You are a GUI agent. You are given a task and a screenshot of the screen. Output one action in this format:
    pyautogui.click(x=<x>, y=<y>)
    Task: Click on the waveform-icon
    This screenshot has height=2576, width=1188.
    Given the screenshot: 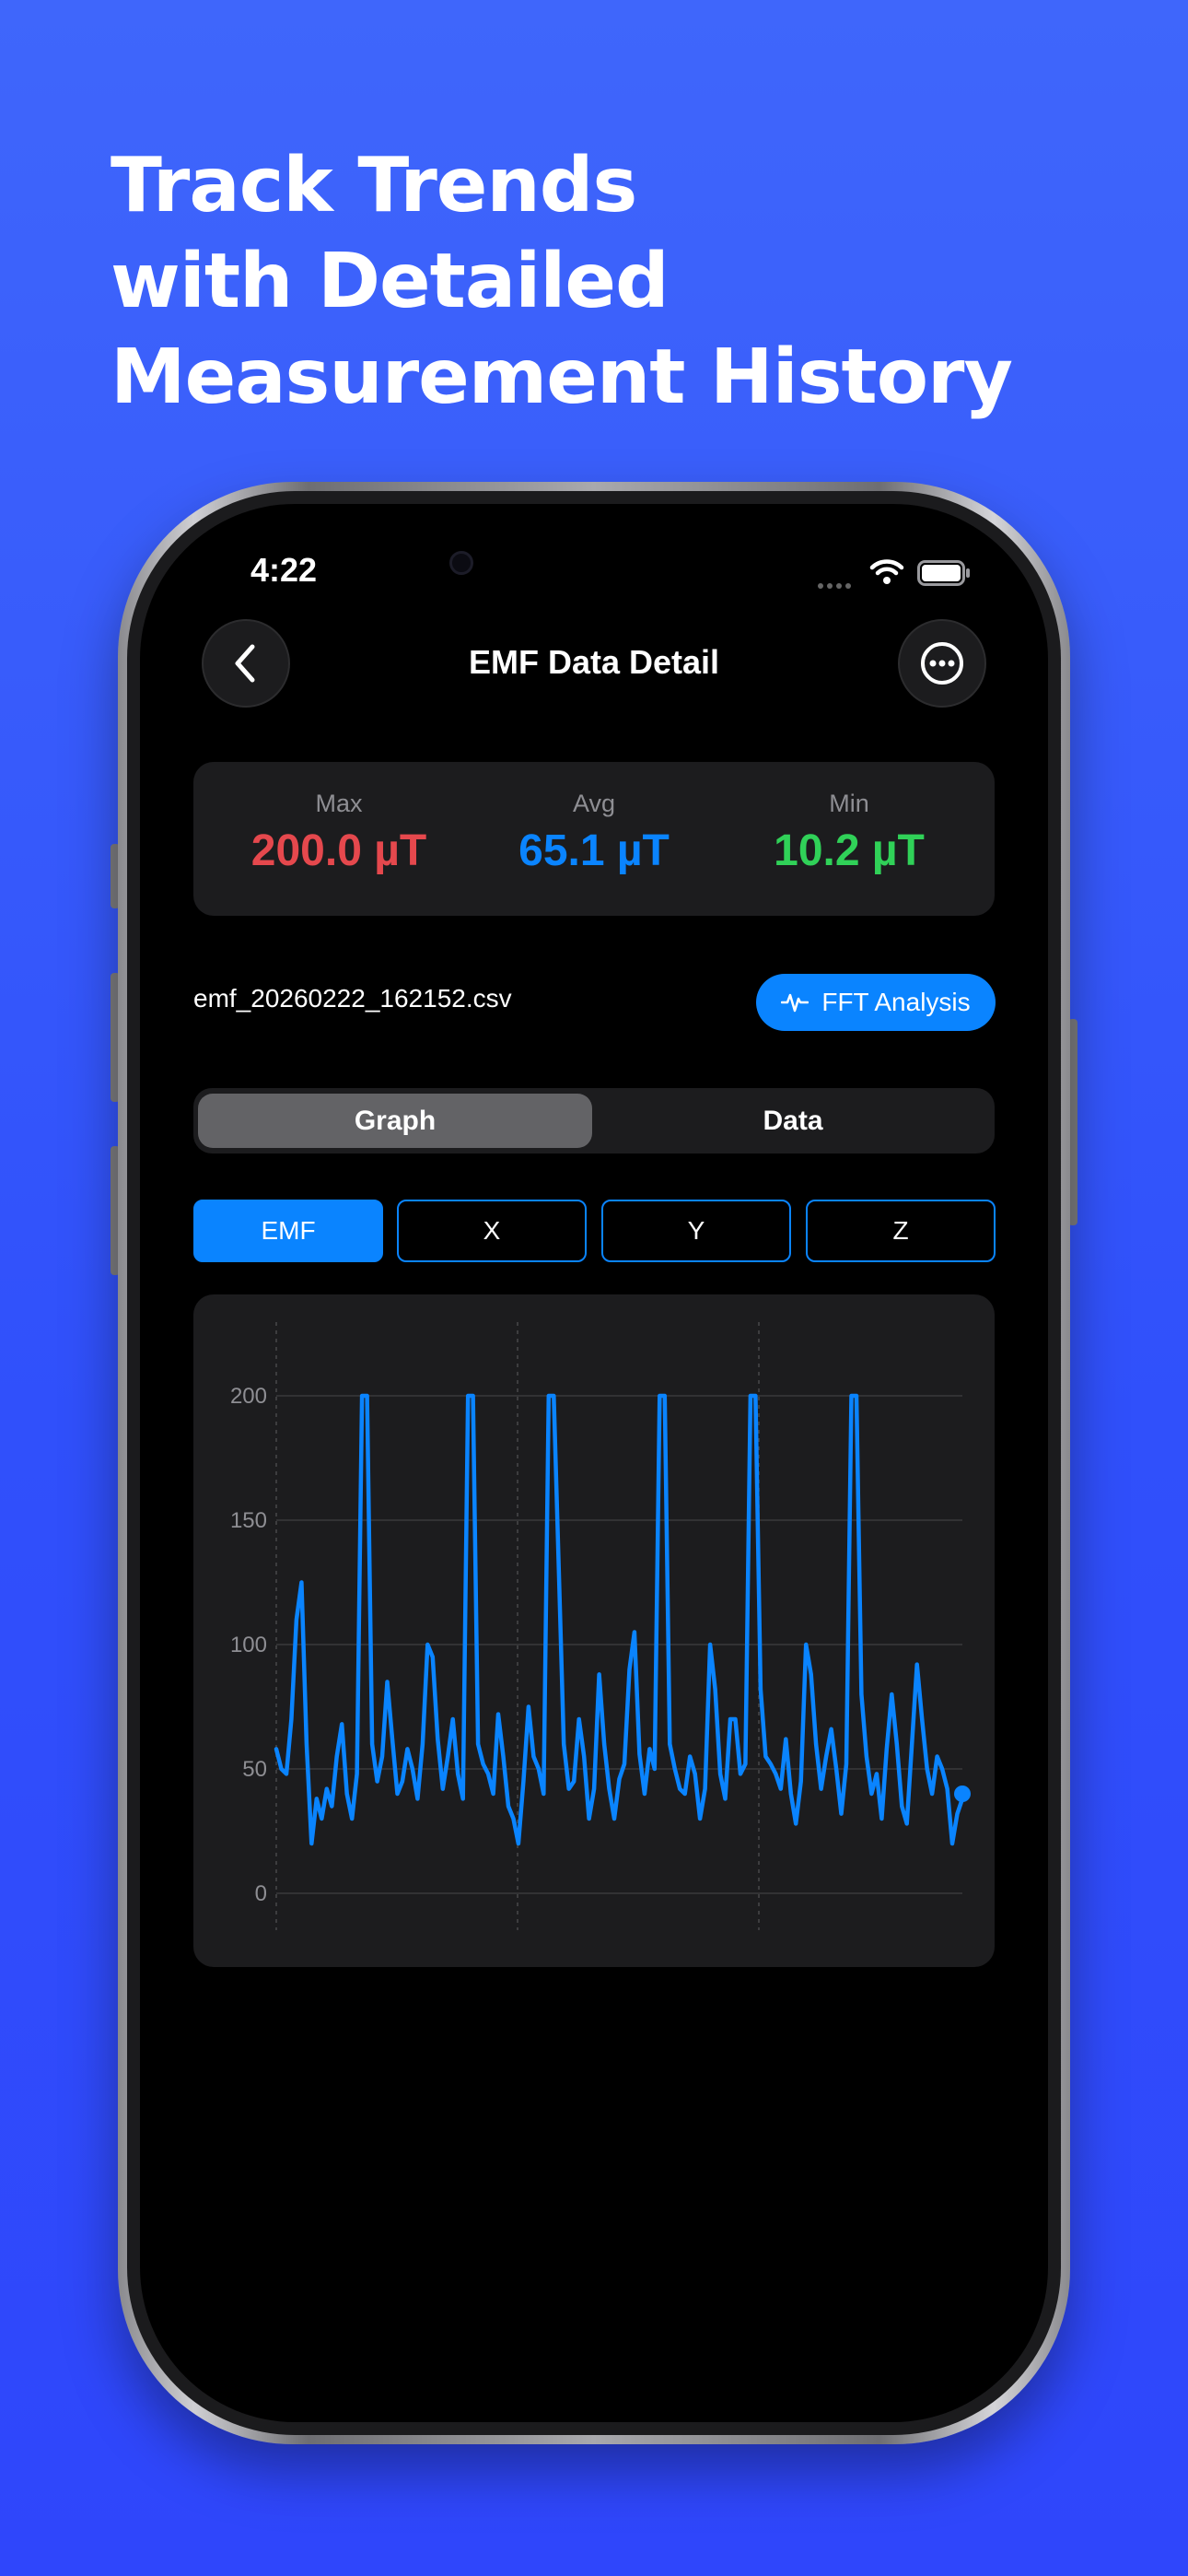 What is the action you would take?
    pyautogui.click(x=795, y=1003)
    